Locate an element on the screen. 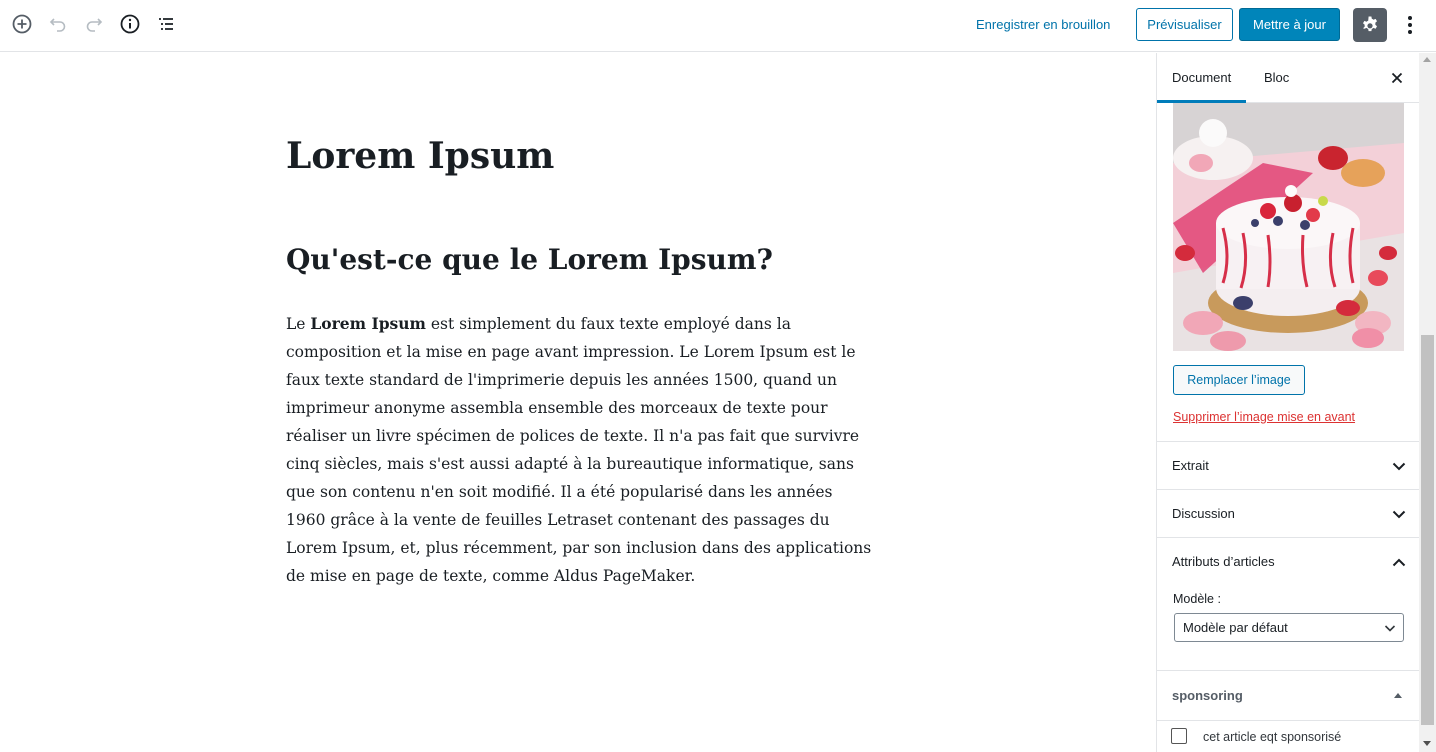 Image resolution: width=1436 pixels, height=752 pixels. panel-discussion-toggle: Discussion is located at coordinates (1288, 514).